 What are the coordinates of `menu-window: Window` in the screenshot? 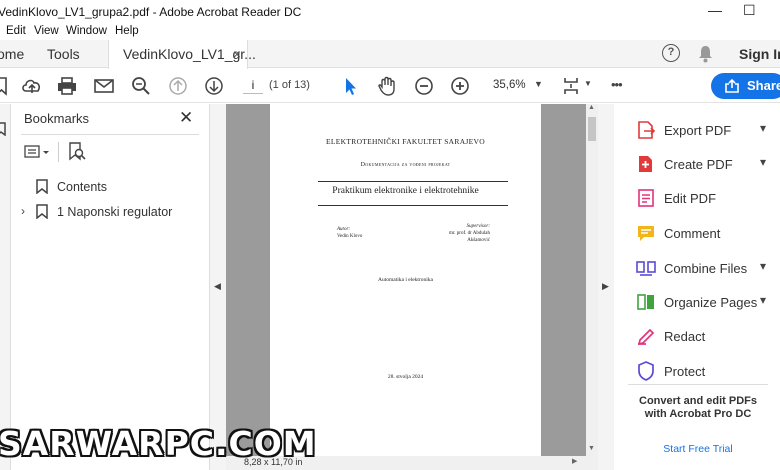 It's located at (86, 31).